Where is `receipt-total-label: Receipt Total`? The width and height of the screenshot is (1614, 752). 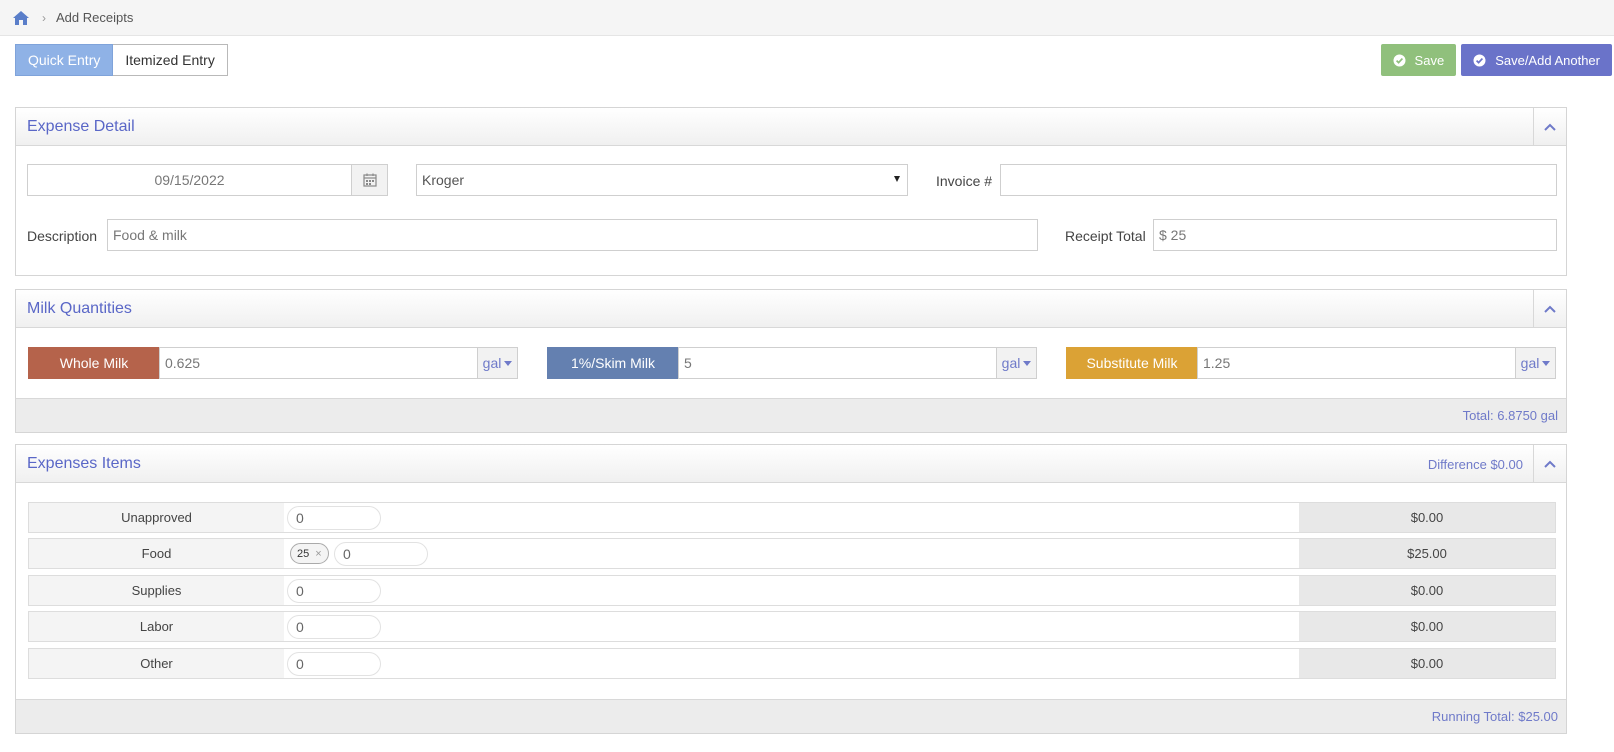 receipt-total-label: Receipt Total is located at coordinates (1105, 236).